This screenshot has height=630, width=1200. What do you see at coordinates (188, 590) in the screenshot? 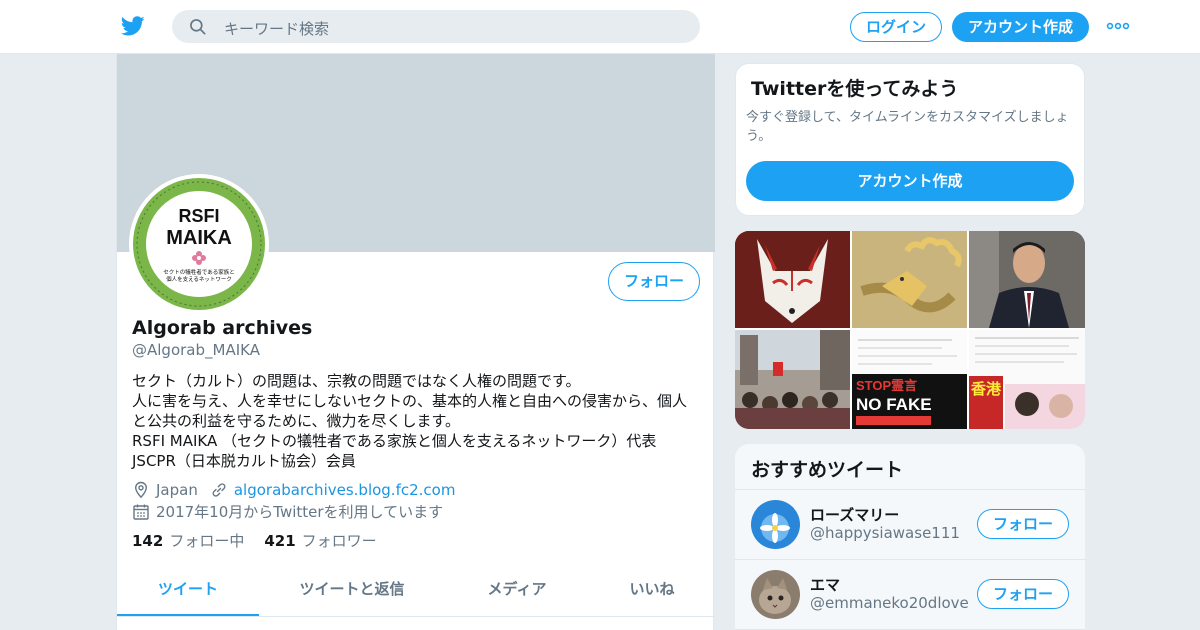
I see `tab-tweets: ツイート` at bounding box center [188, 590].